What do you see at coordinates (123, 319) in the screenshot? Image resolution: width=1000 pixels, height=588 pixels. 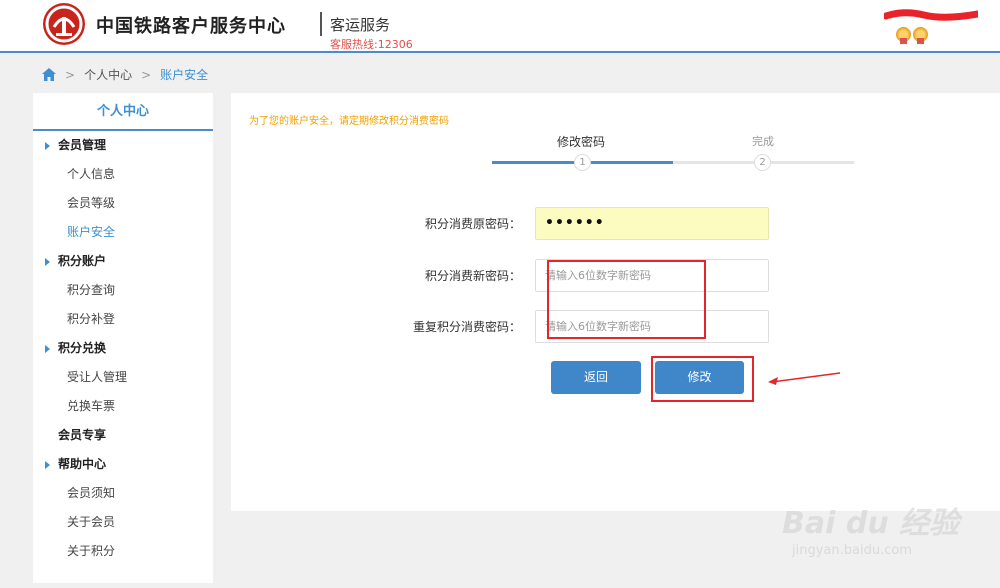 I see `sidebar-item-points-supplement: 积分补登` at bounding box center [123, 319].